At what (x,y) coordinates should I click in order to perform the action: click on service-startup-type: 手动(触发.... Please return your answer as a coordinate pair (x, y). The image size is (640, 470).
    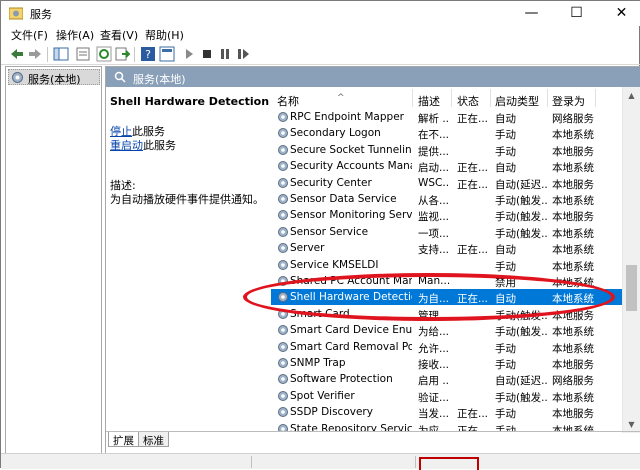
    Looking at the image, I should click on (521, 233).